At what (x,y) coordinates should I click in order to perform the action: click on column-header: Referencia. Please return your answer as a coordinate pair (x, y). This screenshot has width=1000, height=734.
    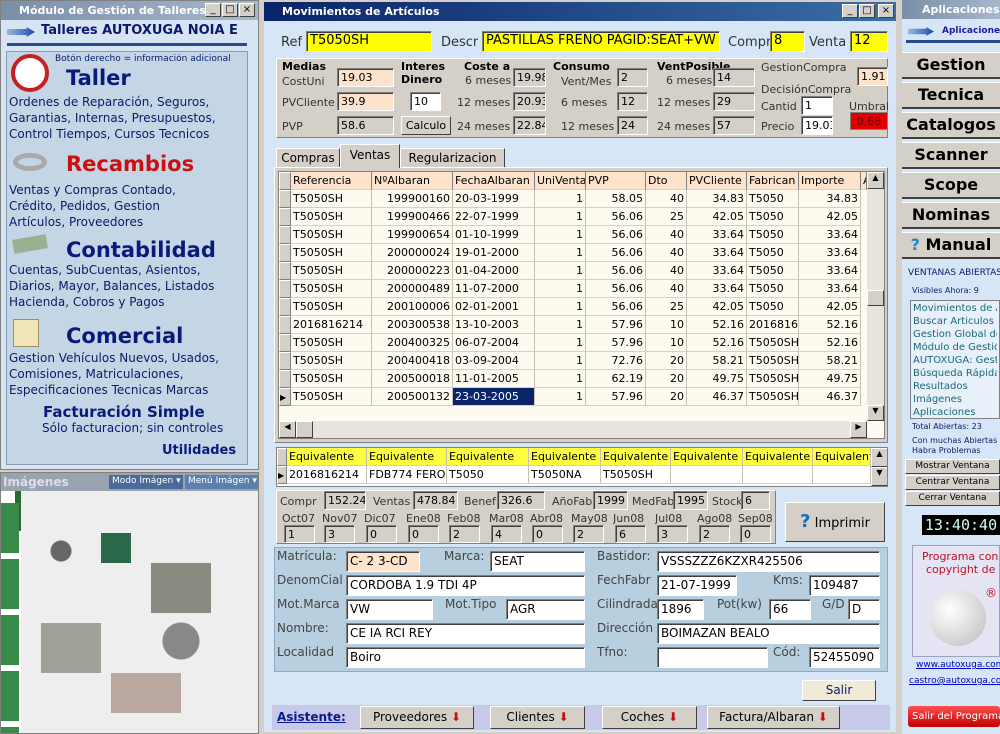
    Looking at the image, I should click on (331, 181).